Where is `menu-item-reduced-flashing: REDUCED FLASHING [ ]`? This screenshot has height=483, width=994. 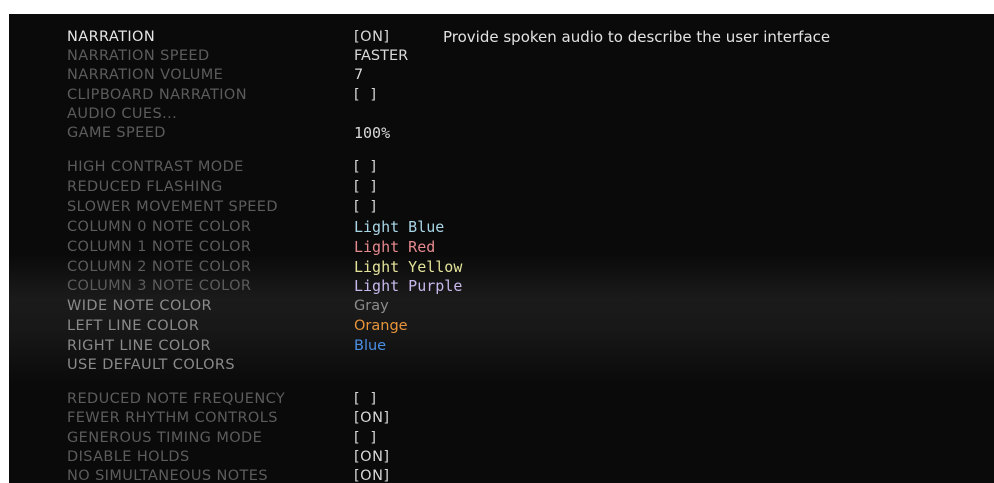 menu-item-reduced-flashing: REDUCED FLASHING [ ] is located at coordinates (501, 187).